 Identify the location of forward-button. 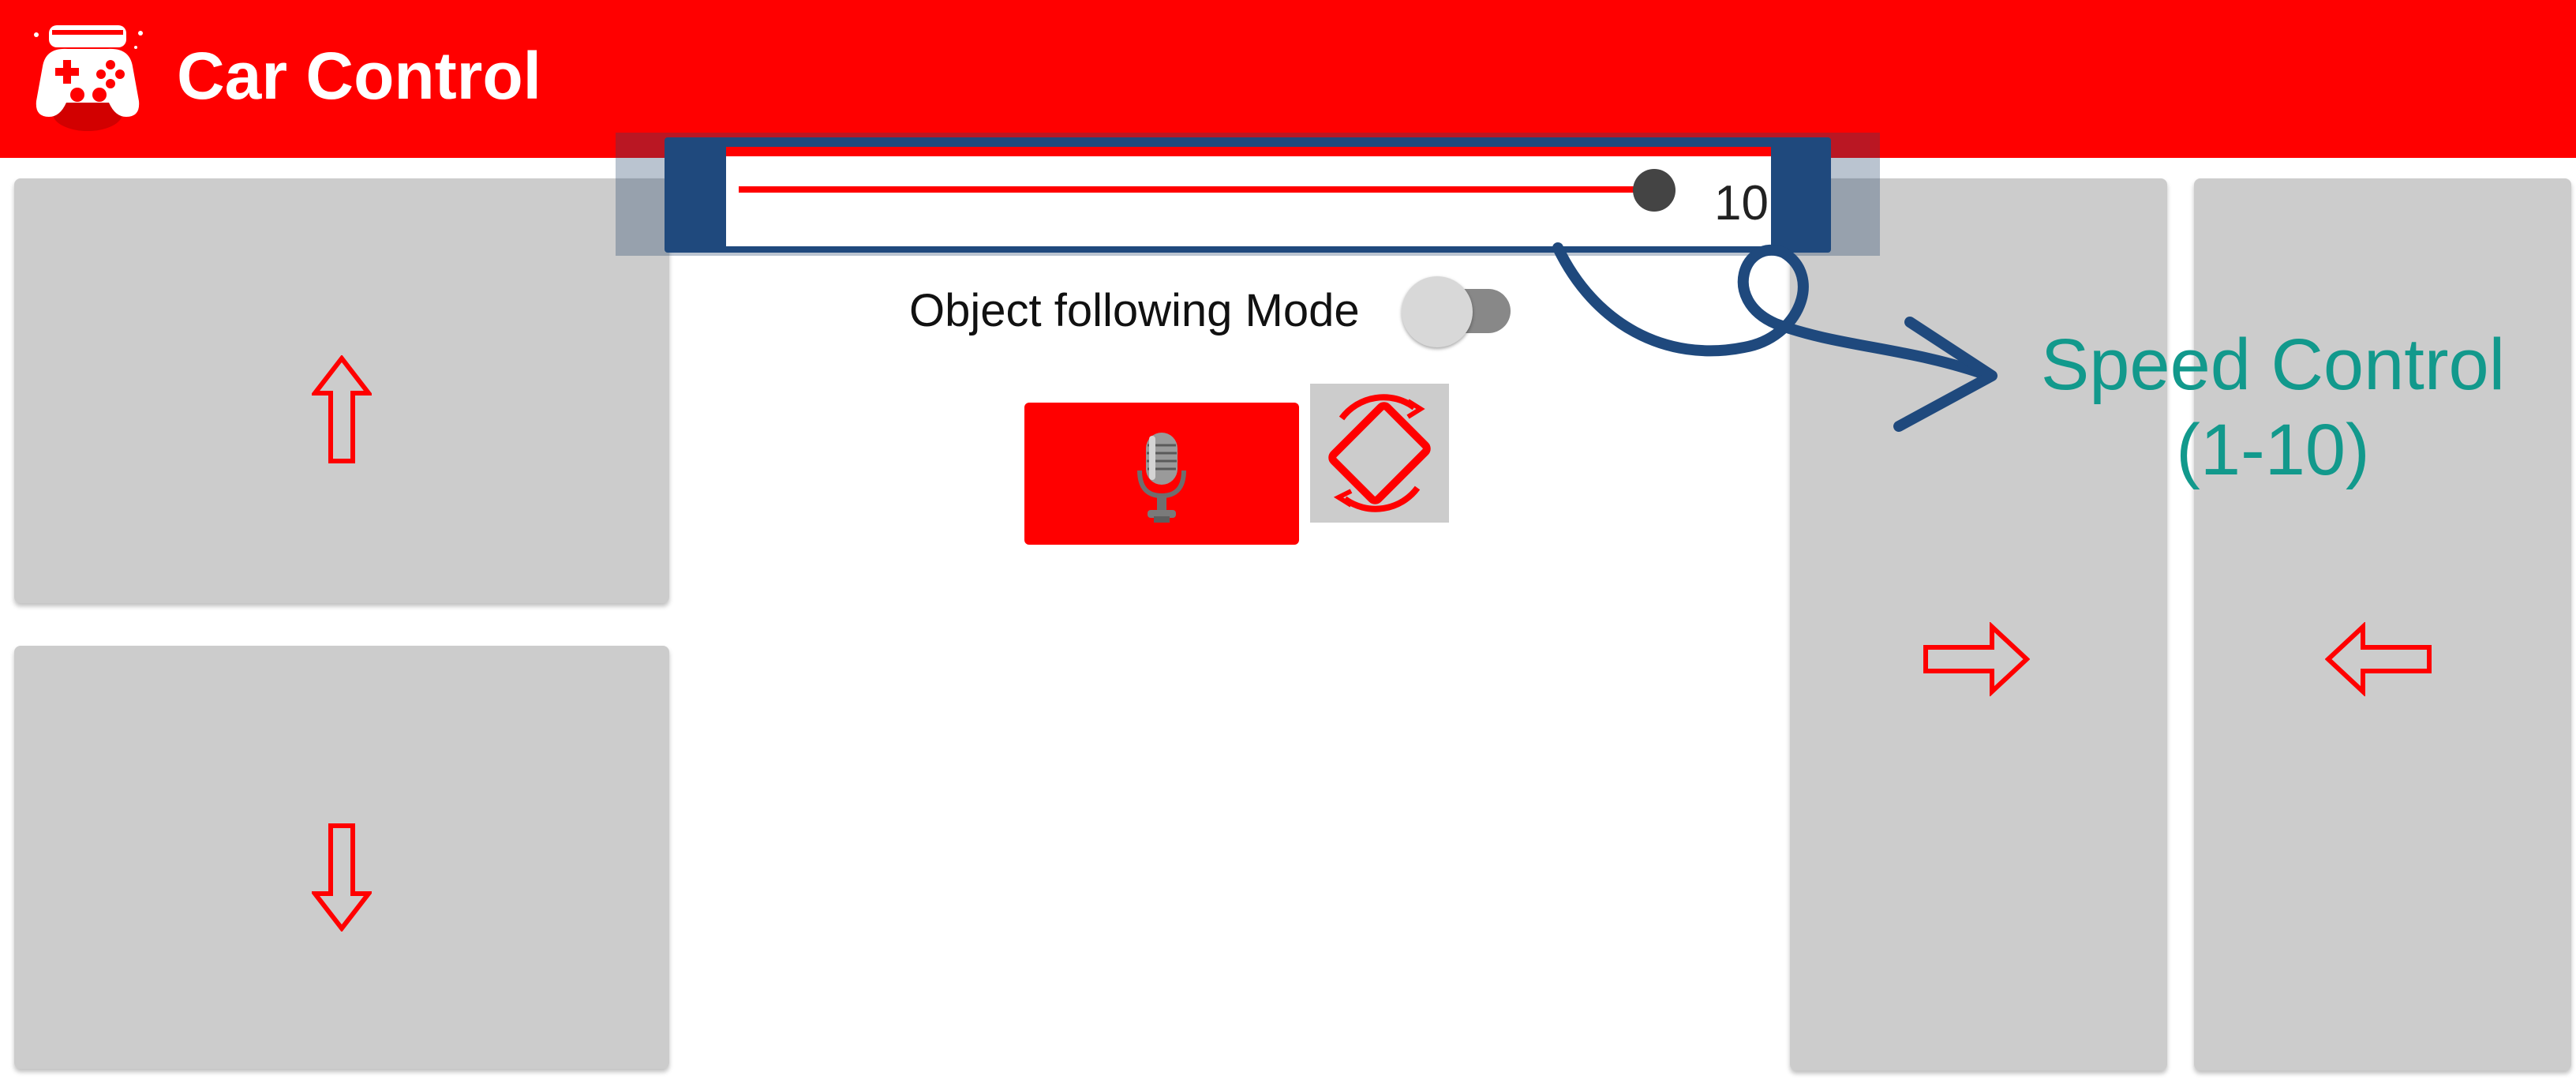
(341, 390).